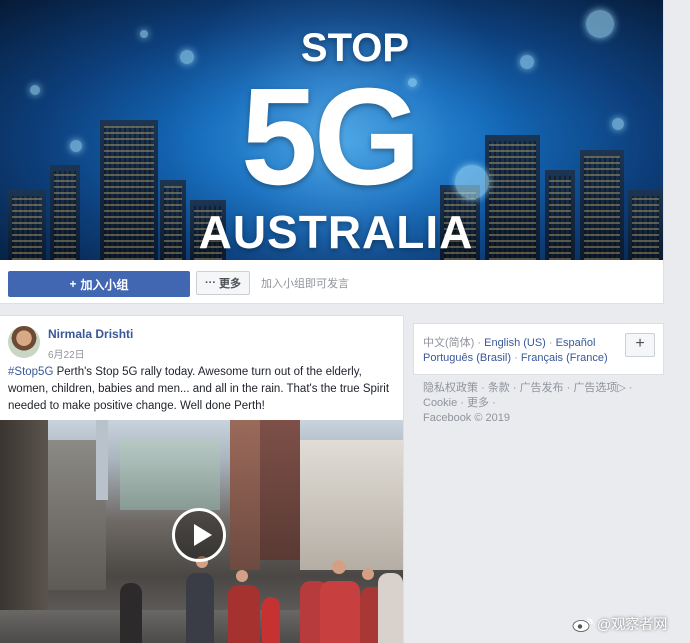  What do you see at coordinates (632, 624) in the screenshot?
I see `watermark-text: @观察者网` at bounding box center [632, 624].